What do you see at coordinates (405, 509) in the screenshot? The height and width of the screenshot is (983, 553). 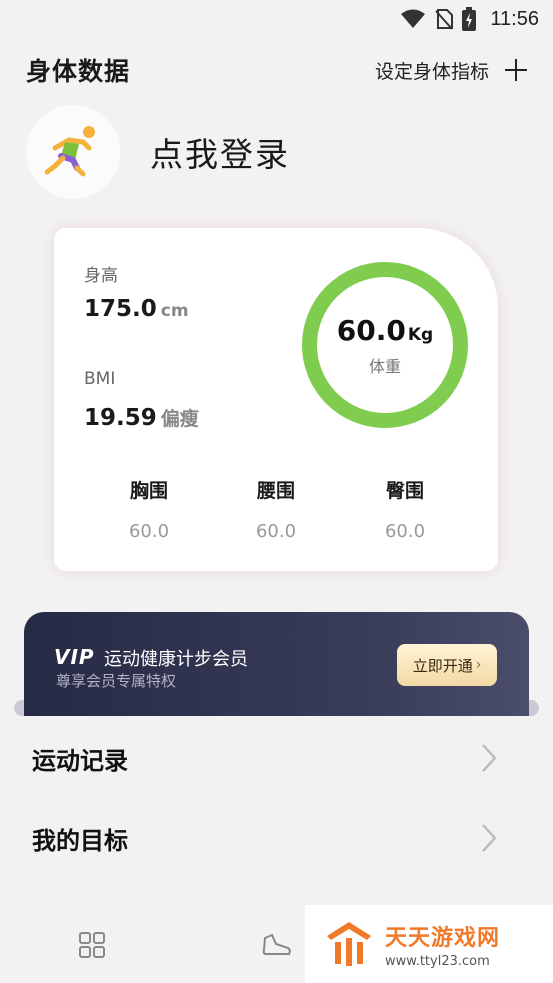 I see `hip-measure: 臀围 60.0` at bounding box center [405, 509].